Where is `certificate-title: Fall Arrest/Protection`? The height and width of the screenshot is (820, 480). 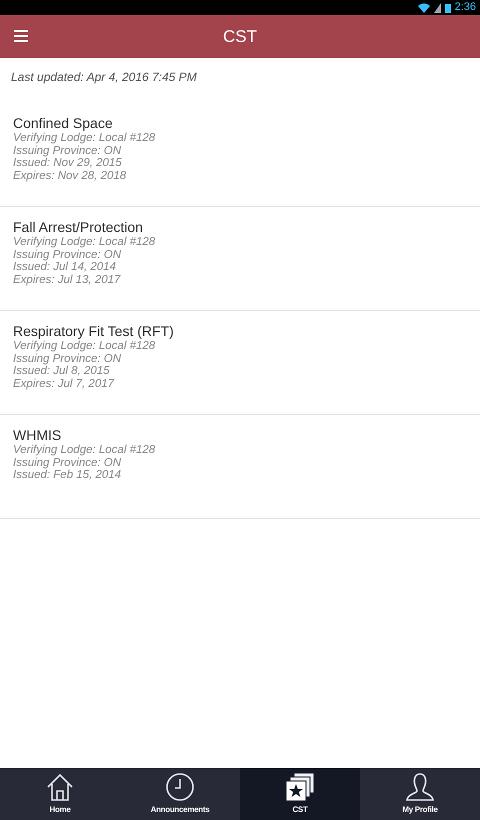
certificate-title: Fall Arrest/Protection is located at coordinates (78, 227).